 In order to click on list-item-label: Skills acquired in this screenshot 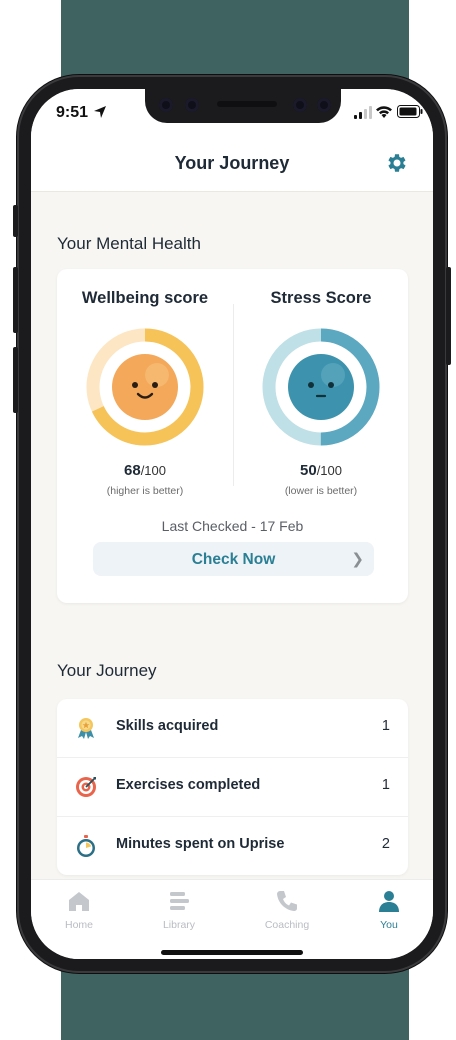, I will do `click(167, 726)`.